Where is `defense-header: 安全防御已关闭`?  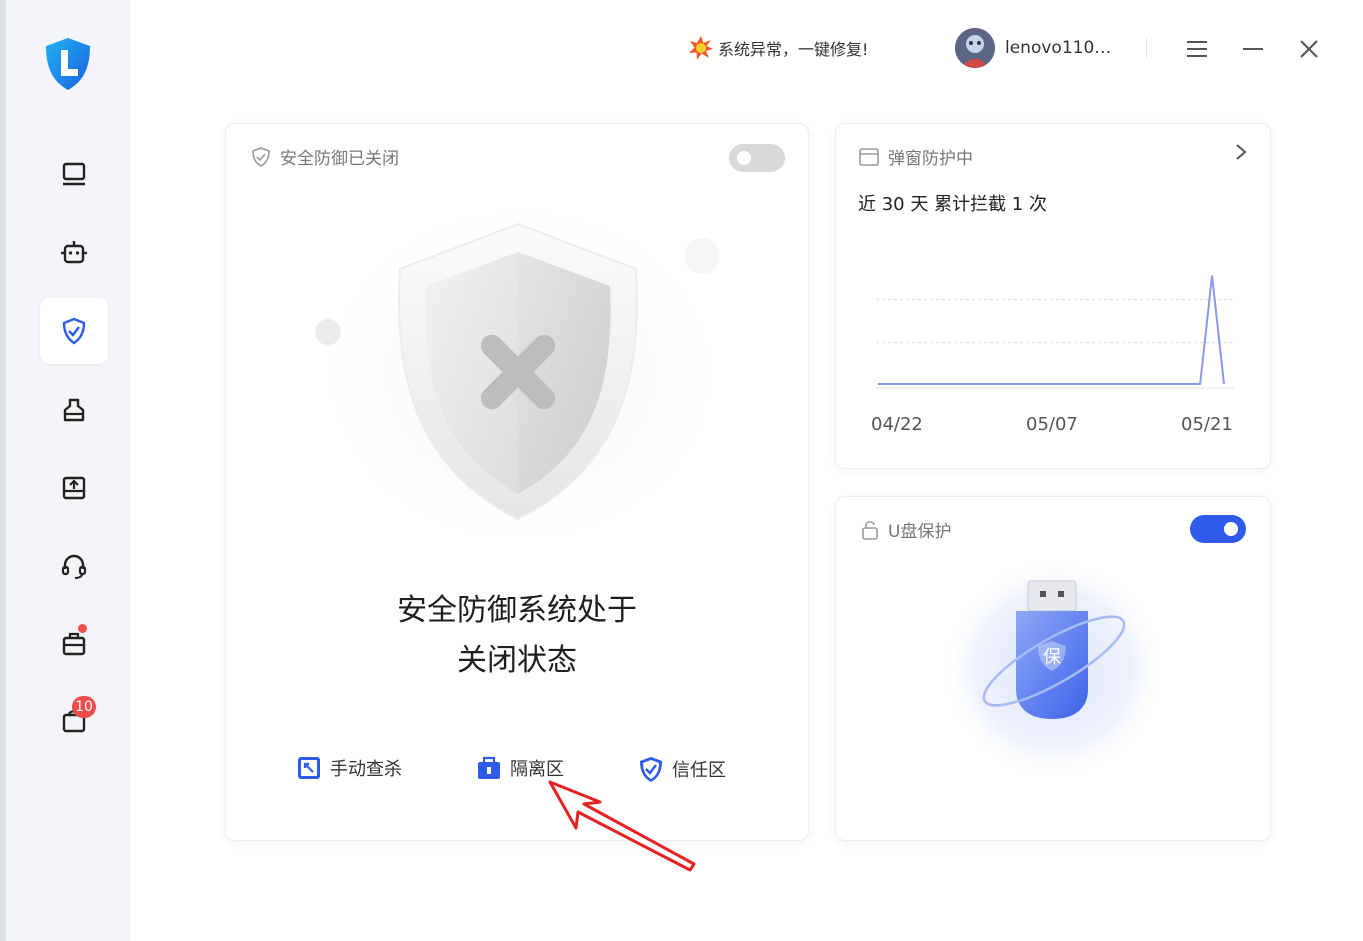
defense-header: 安全防御已关闭 is located at coordinates (324, 156).